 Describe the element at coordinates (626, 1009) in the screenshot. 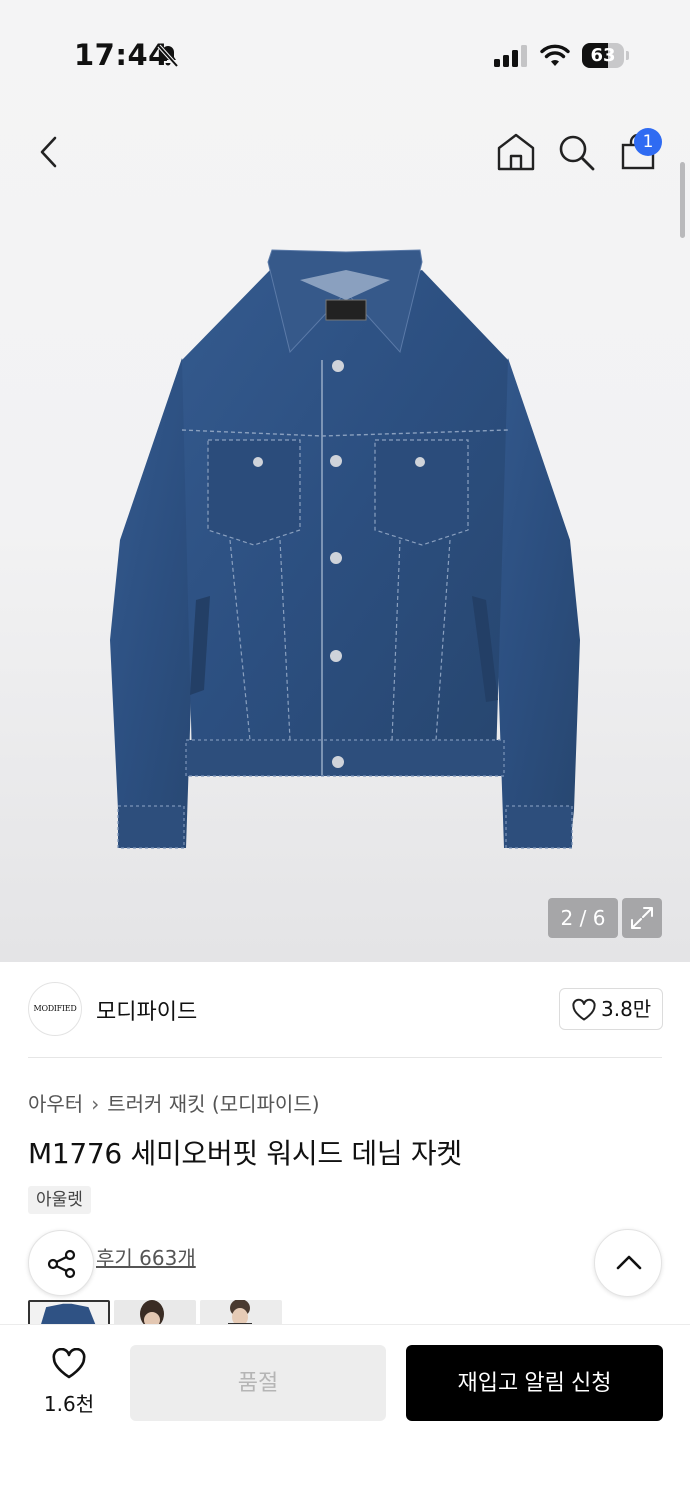

I see `brand-like-count: 3.8만` at that location.